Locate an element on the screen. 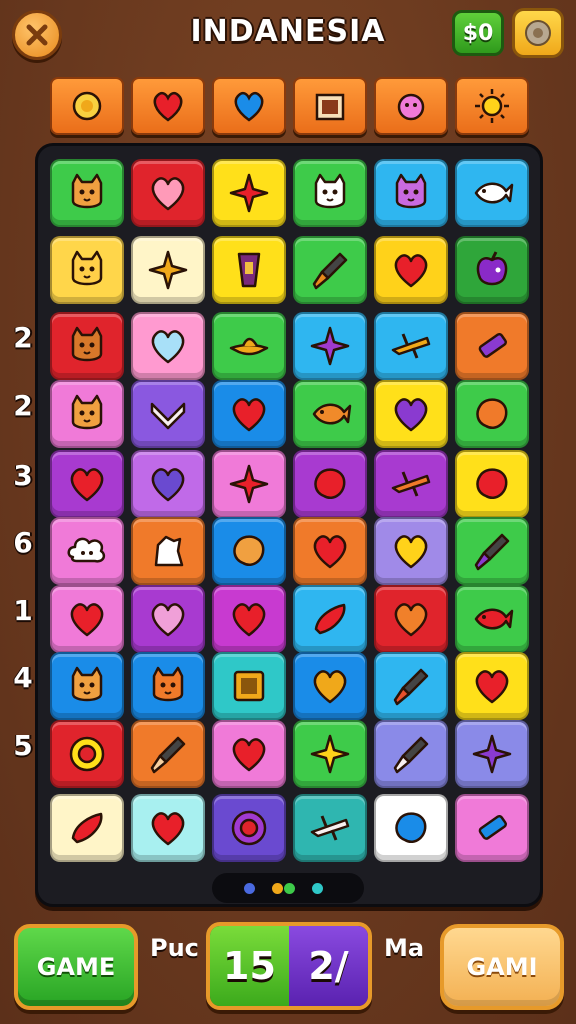 The height and width of the screenshot is (1024, 576). cloud-icon is located at coordinates (86, 550).